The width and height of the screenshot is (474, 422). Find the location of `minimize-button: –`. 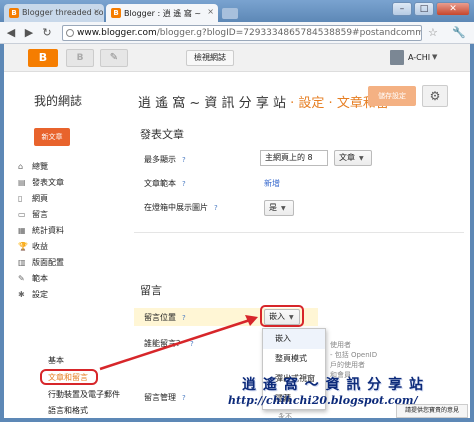

minimize-button: – is located at coordinates (402, 9).